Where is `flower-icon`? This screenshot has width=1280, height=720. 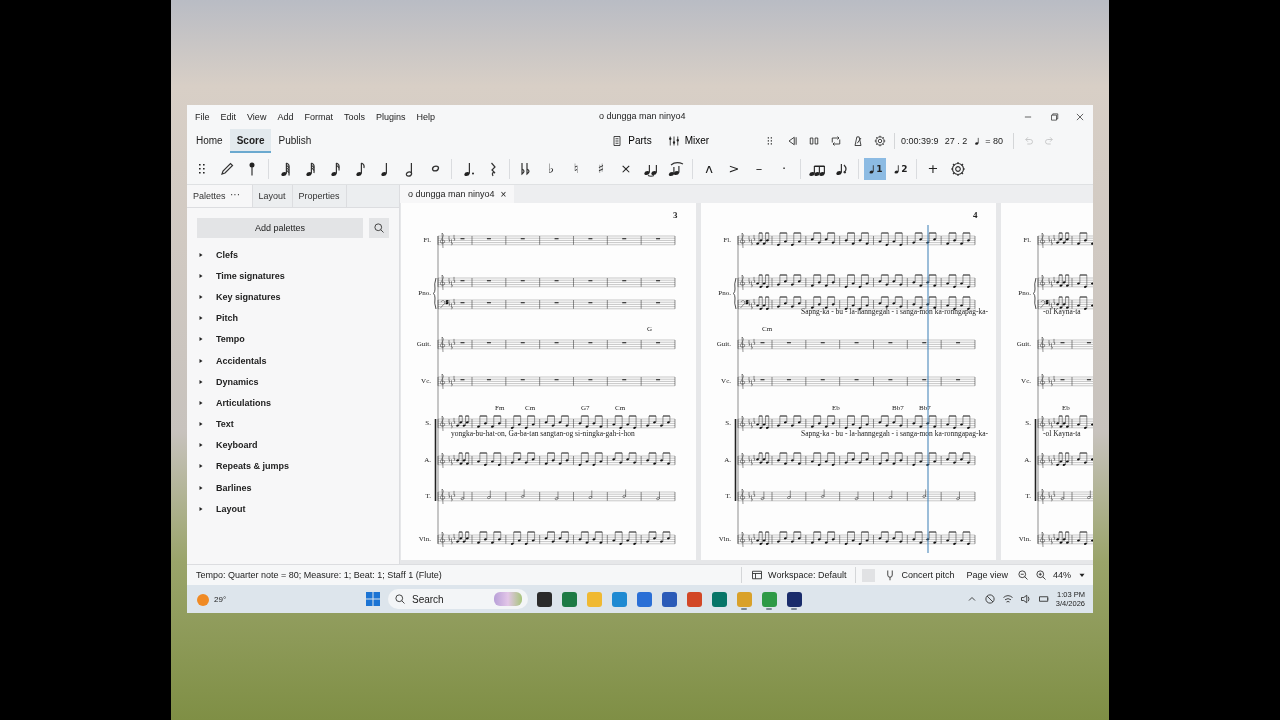 flower-icon is located at coordinates (508, 599).